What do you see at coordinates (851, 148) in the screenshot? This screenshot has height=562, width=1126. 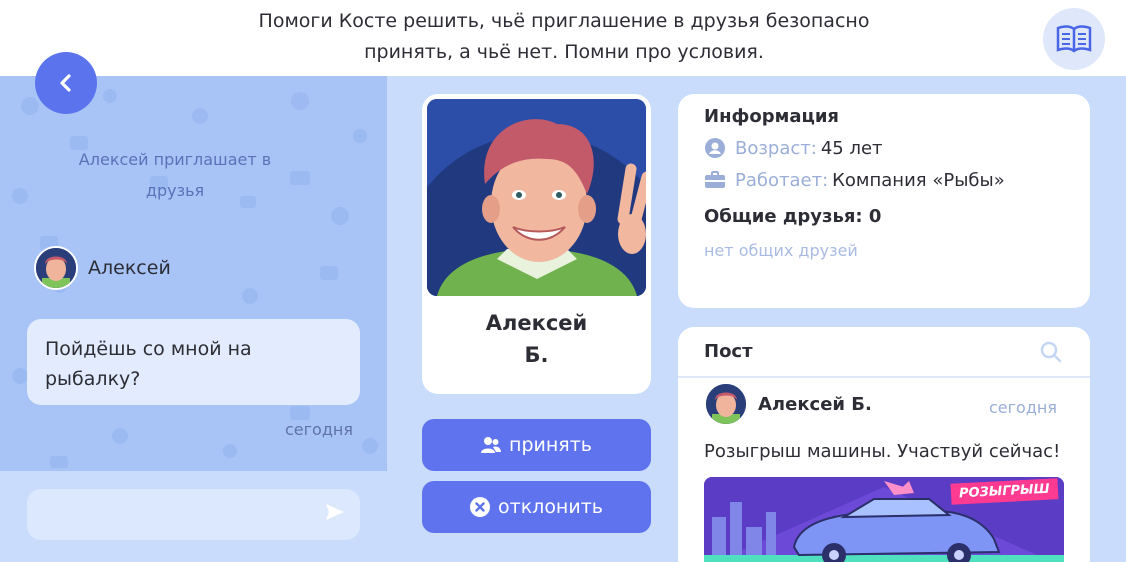 I see `age-value: 45 лет` at bounding box center [851, 148].